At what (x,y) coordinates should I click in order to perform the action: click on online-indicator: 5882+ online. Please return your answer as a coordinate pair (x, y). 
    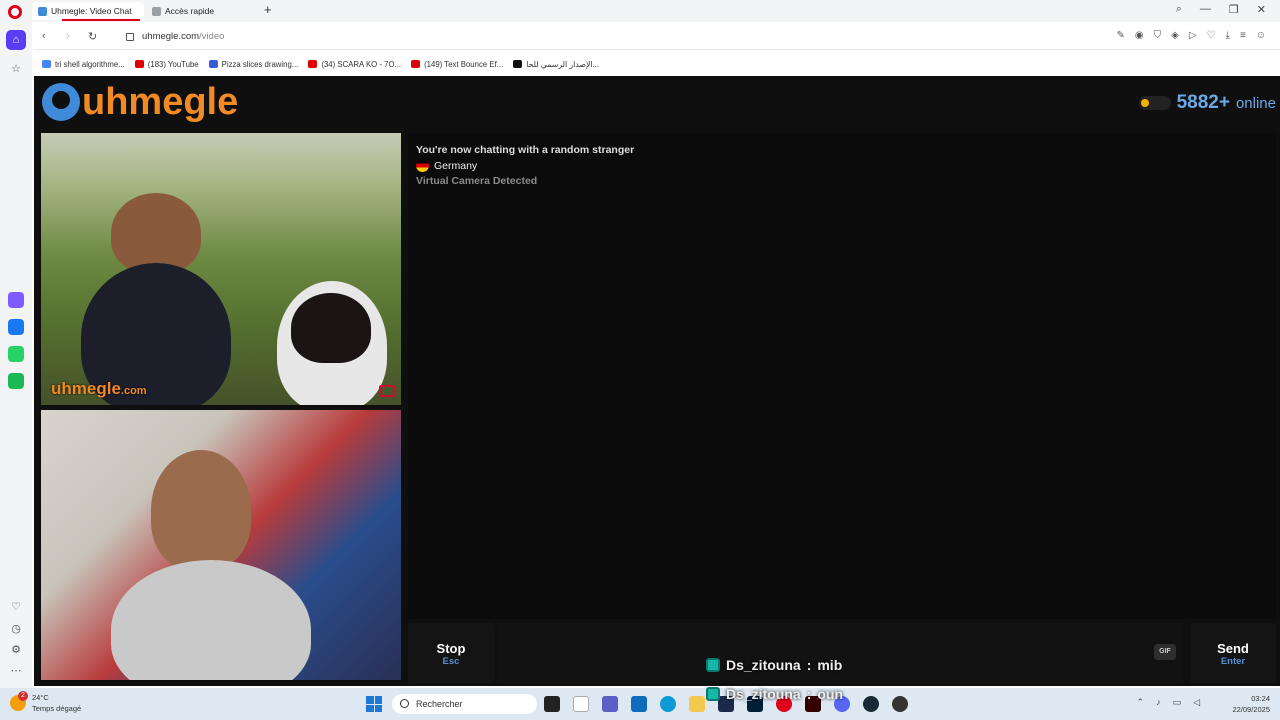
    Looking at the image, I should click on (1207, 103).